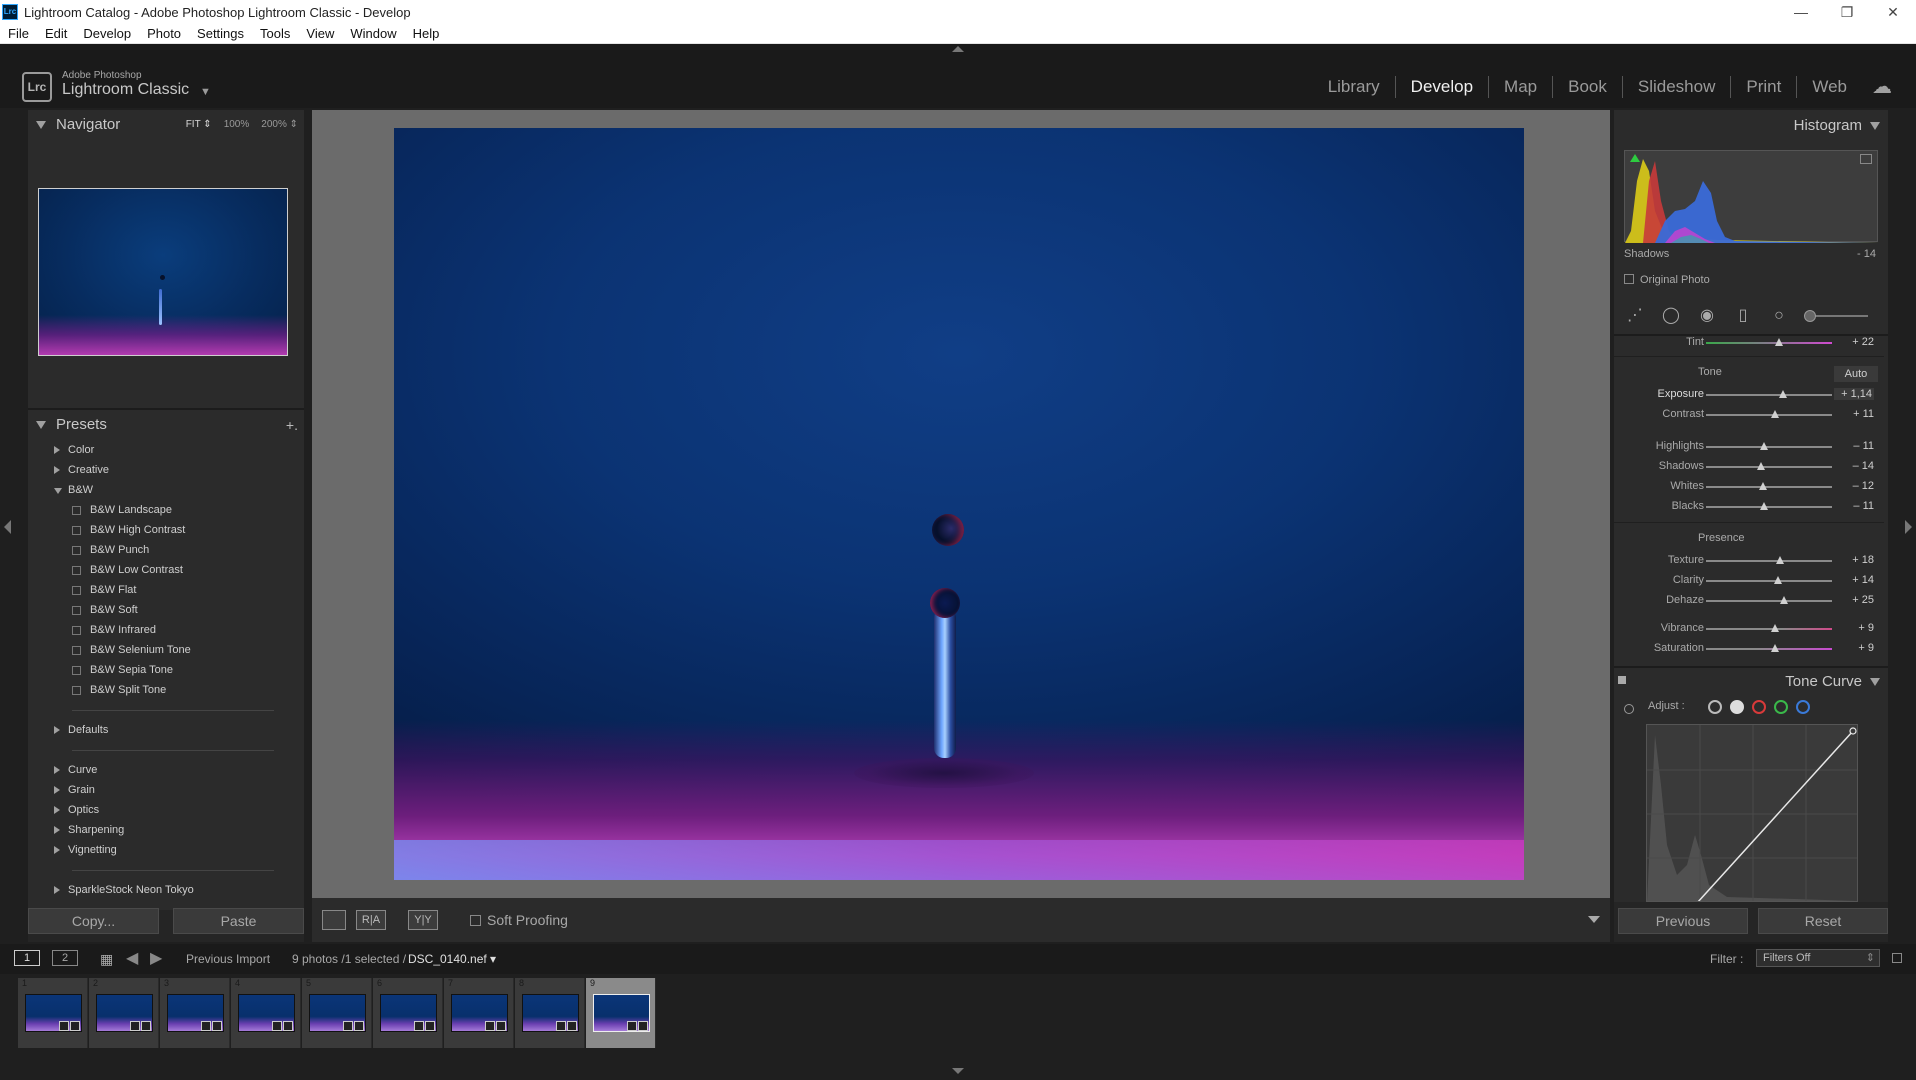 The image size is (1916, 1080). What do you see at coordinates (205, 92) in the screenshot?
I see `identity-menu-caret-icon: ▼` at bounding box center [205, 92].